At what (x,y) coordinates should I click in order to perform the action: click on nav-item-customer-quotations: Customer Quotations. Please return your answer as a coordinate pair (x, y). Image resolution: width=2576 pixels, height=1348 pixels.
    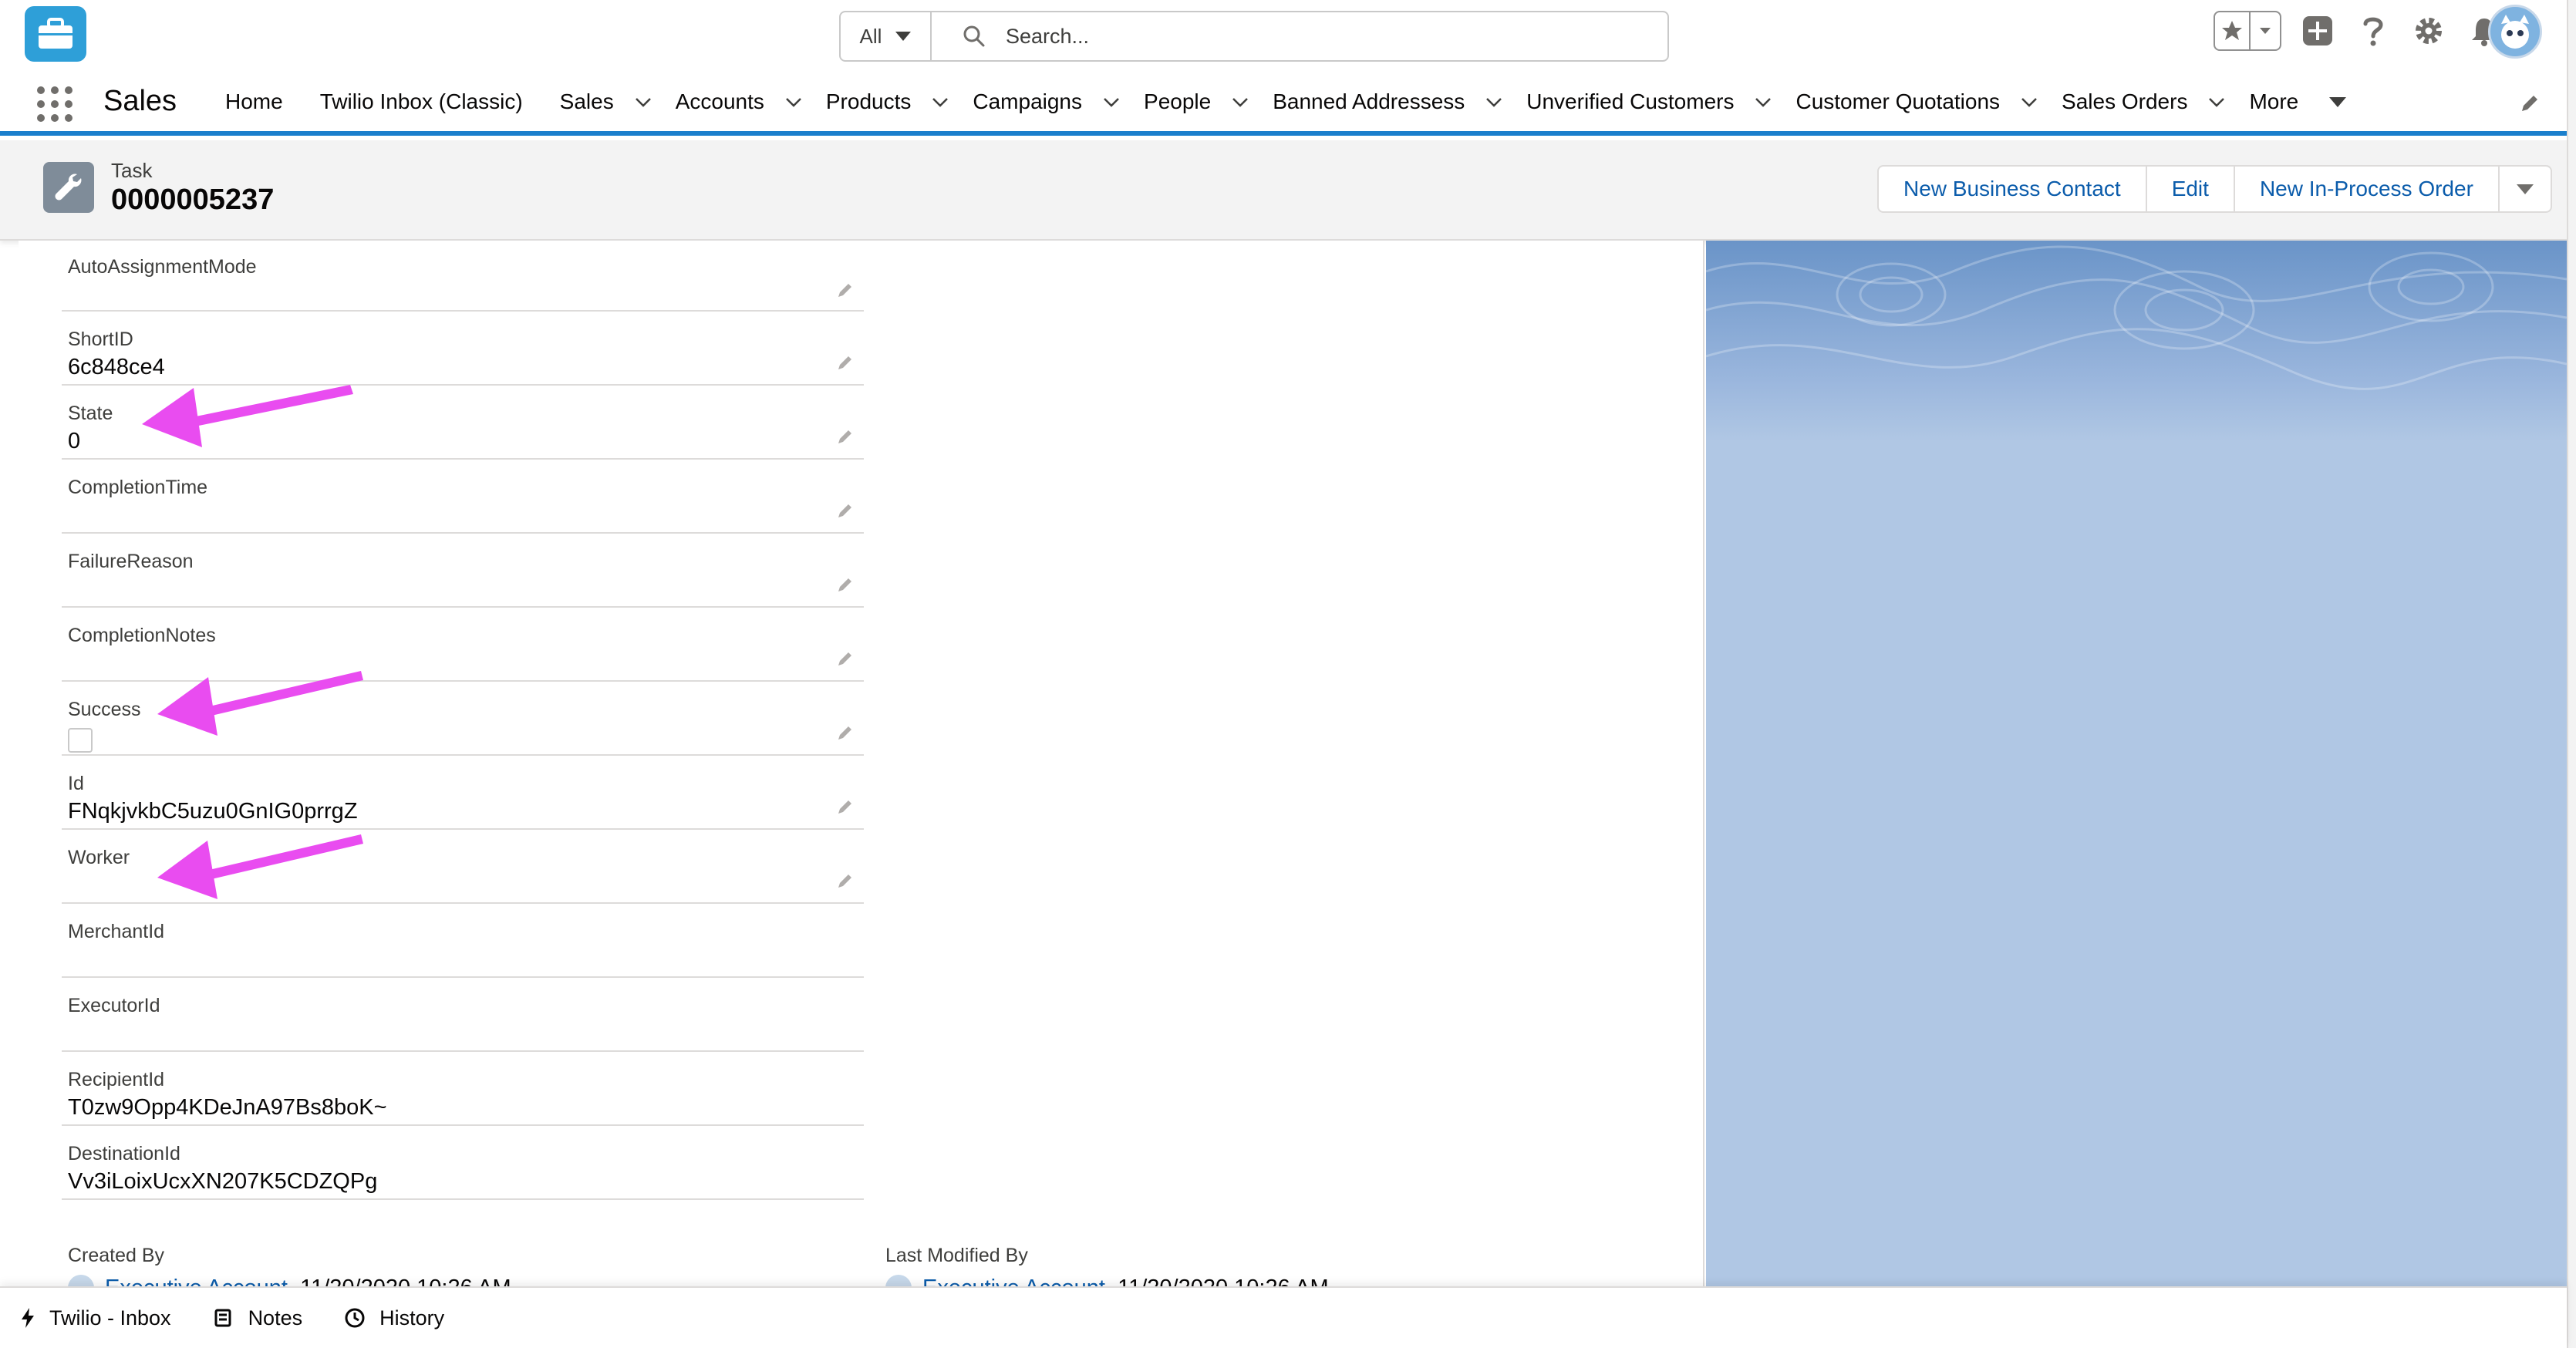
    Looking at the image, I should click on (1916, 101).